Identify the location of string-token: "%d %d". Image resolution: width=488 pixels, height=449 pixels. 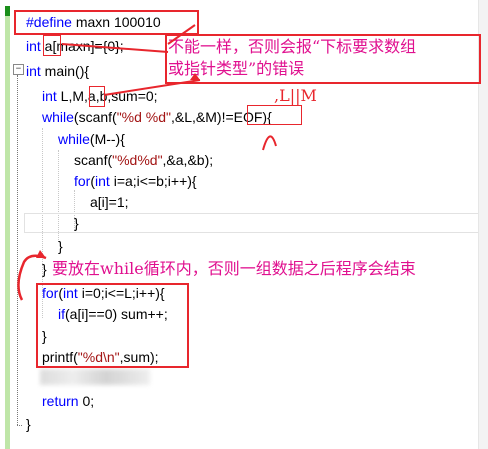
(144, 117).